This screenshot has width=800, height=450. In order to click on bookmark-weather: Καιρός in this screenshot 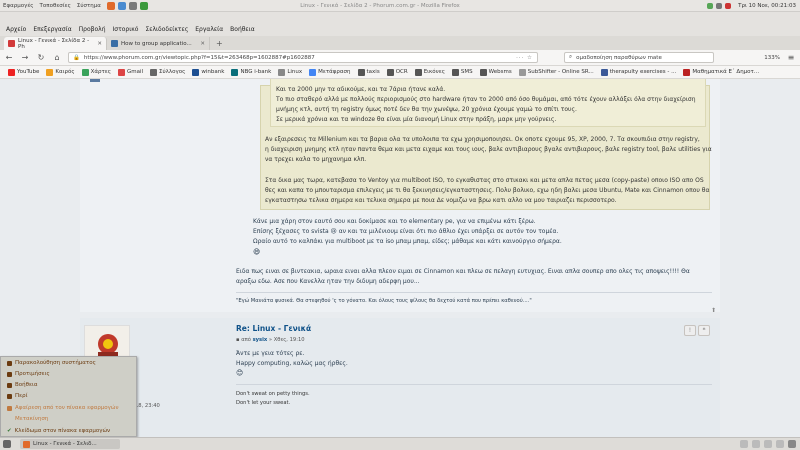, I will do `click(60, 72)`.